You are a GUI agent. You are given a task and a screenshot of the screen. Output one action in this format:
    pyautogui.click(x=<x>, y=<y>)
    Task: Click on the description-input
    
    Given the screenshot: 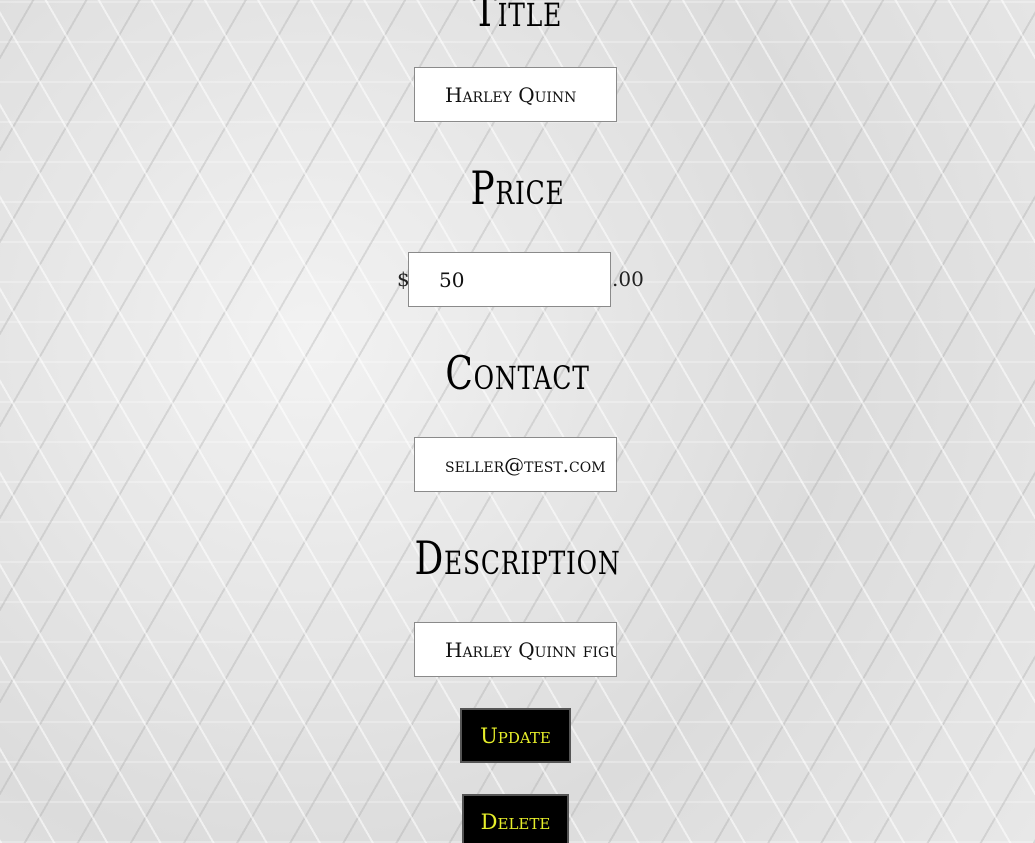 What is the action you would take?
    pyautogui.click(x=515, y=649)
    